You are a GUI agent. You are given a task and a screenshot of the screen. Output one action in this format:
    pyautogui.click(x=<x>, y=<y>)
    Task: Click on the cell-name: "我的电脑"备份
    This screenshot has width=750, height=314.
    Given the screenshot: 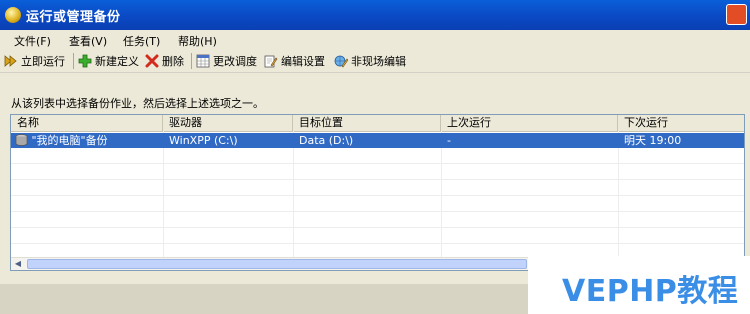 What is the action you would take?
    pyautogui.click(x=87, y=140)
    